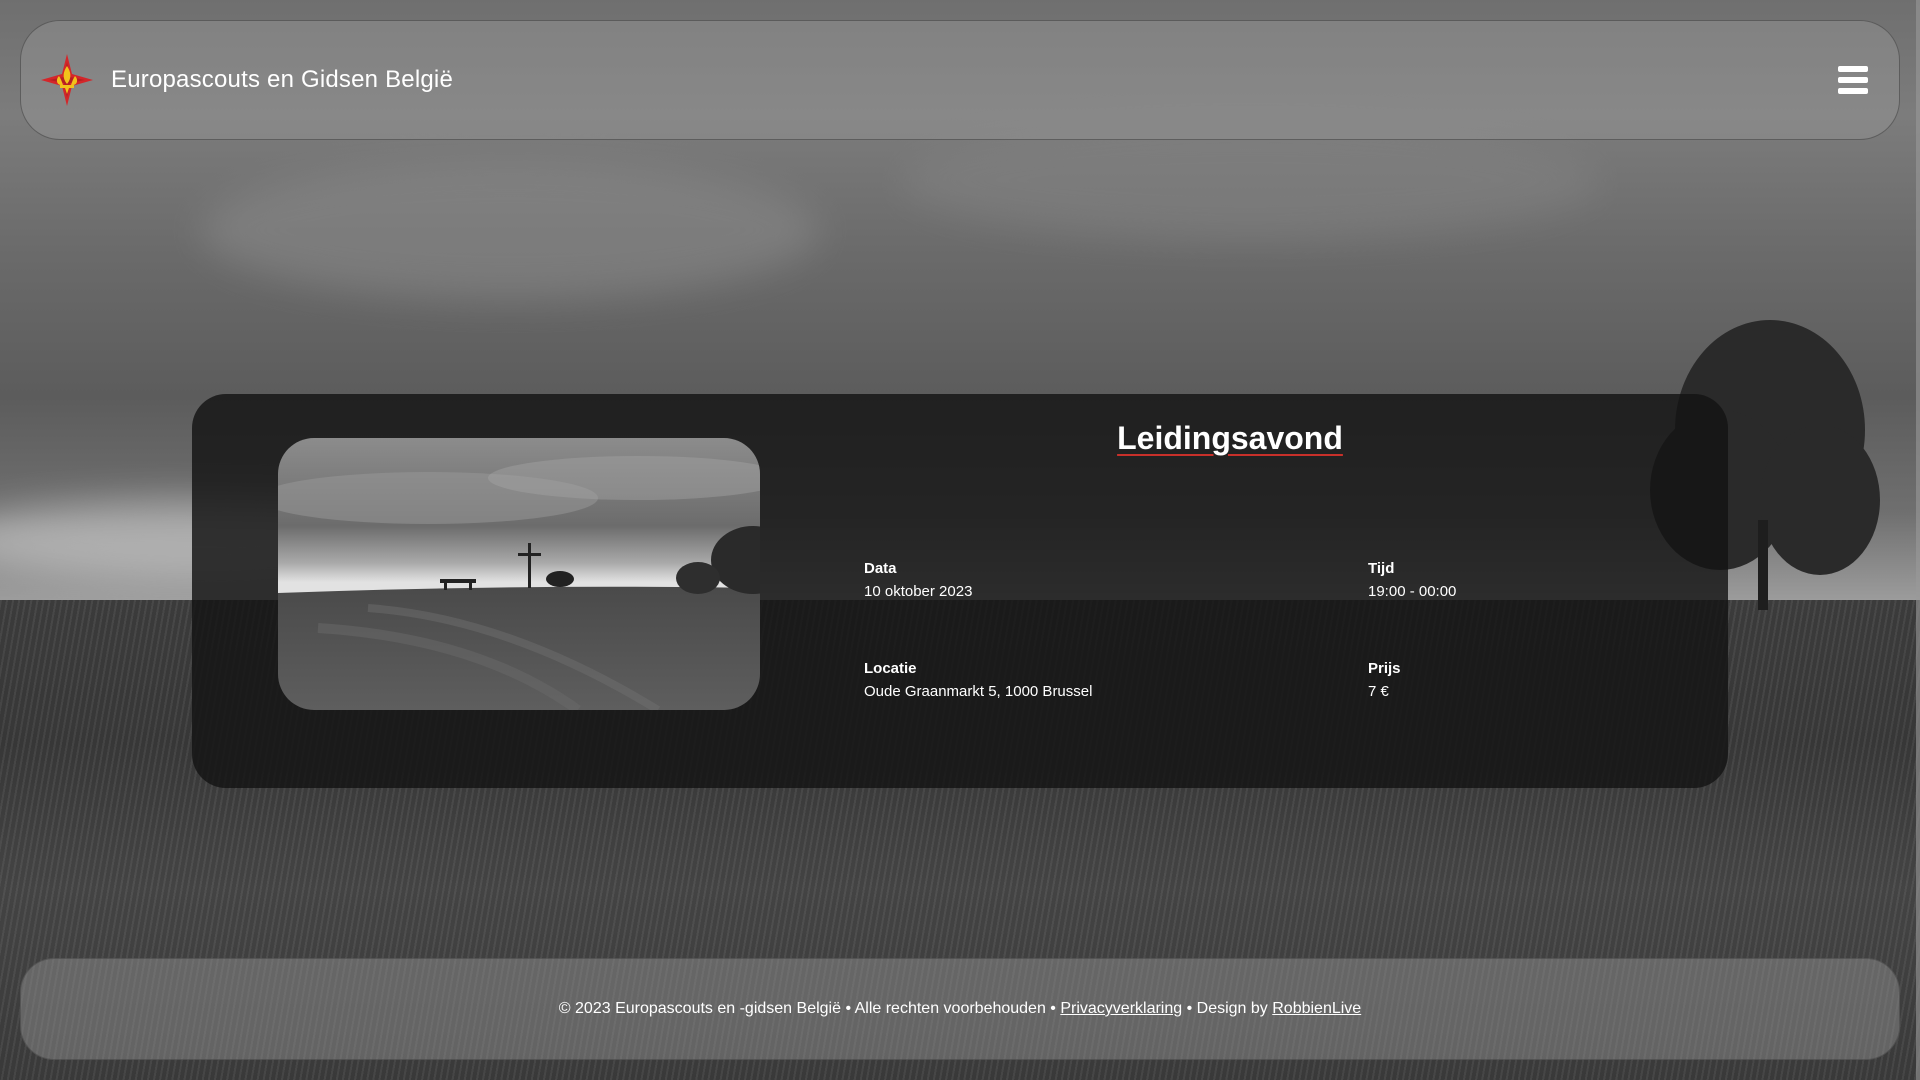 This screenshot has width=1920, height=1080. Describe the element at coordinates (510, 230) in the screenshot. I see `background-cloud` at that location.